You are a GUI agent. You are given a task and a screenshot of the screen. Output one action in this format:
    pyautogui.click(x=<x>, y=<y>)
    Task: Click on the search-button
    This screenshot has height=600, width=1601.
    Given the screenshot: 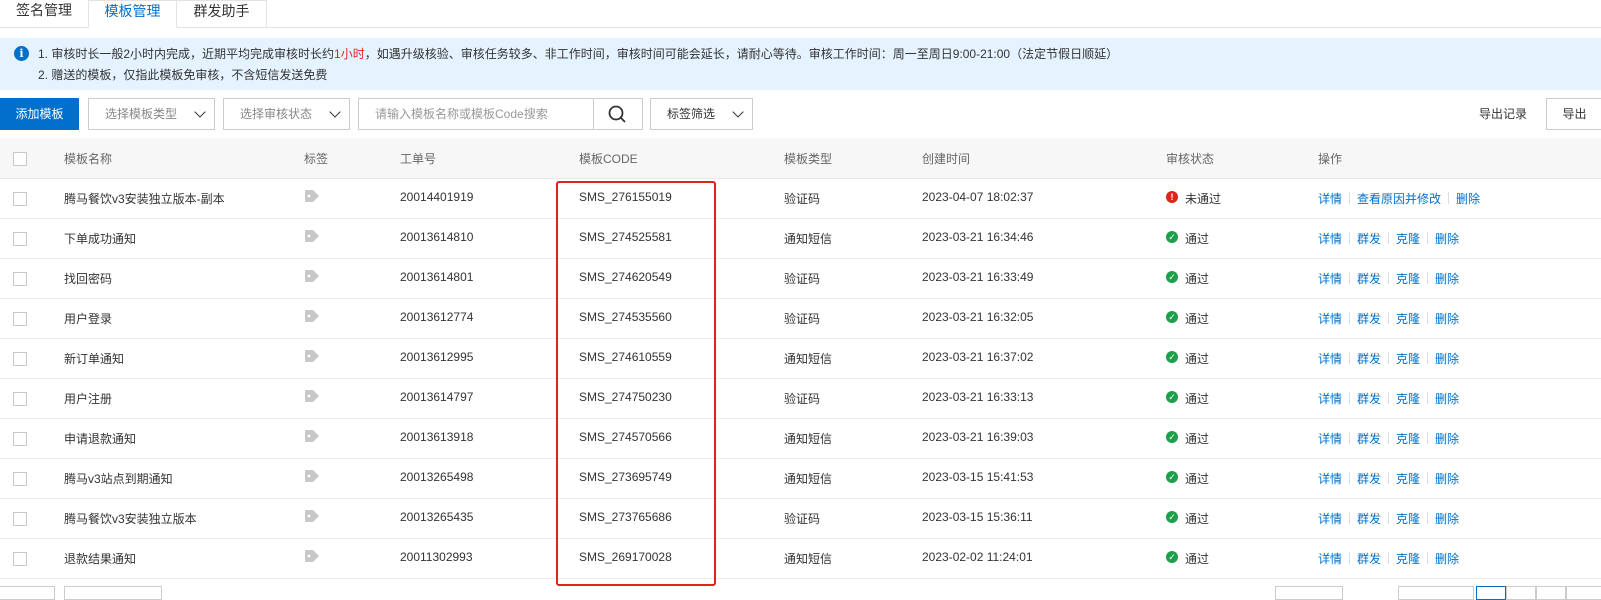 What is the action you would take?
    pyautogui.click(x=618, y=114)
    